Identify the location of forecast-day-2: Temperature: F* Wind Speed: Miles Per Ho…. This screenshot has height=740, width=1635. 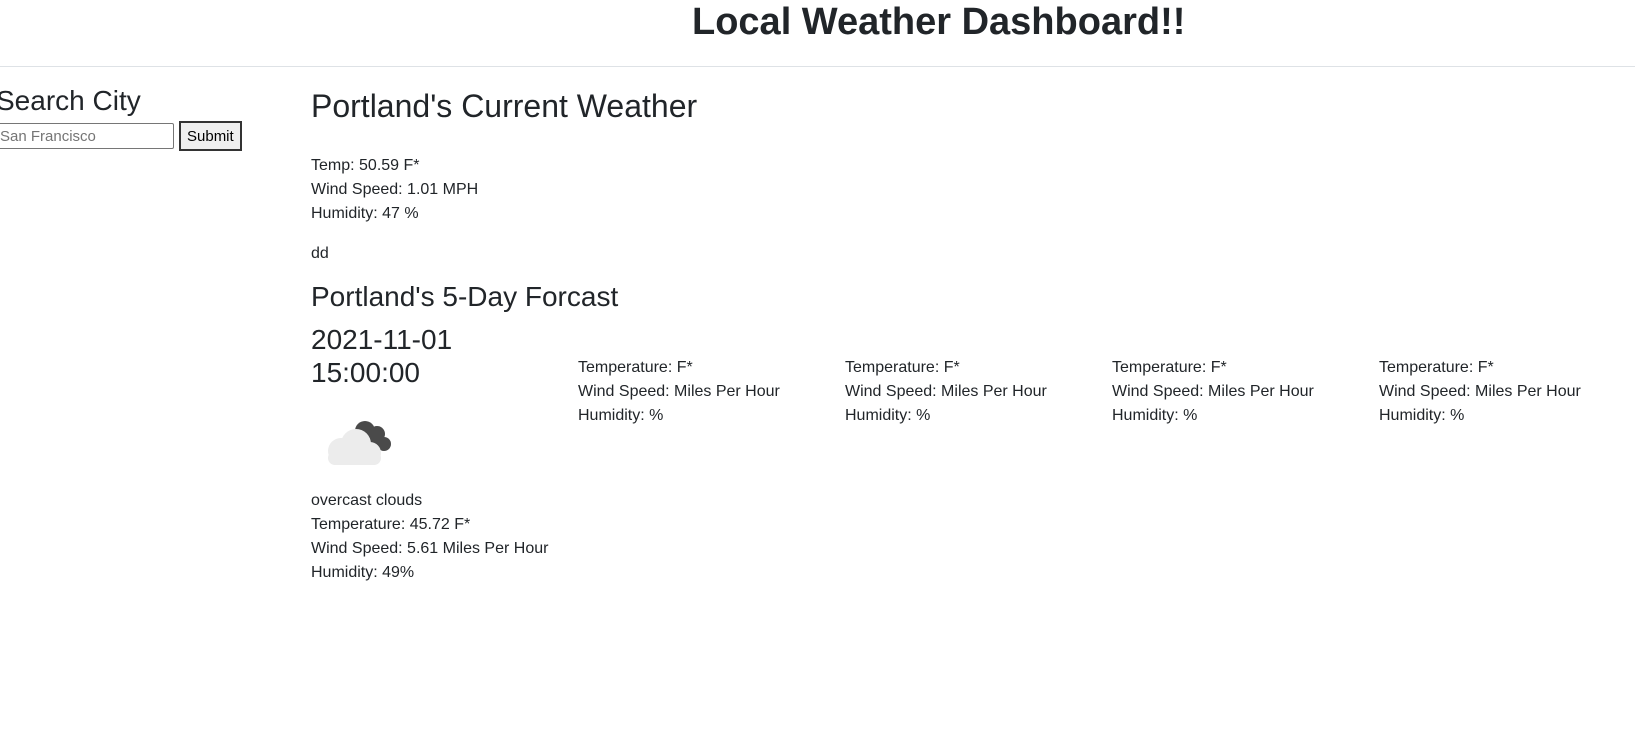
(679, 392).